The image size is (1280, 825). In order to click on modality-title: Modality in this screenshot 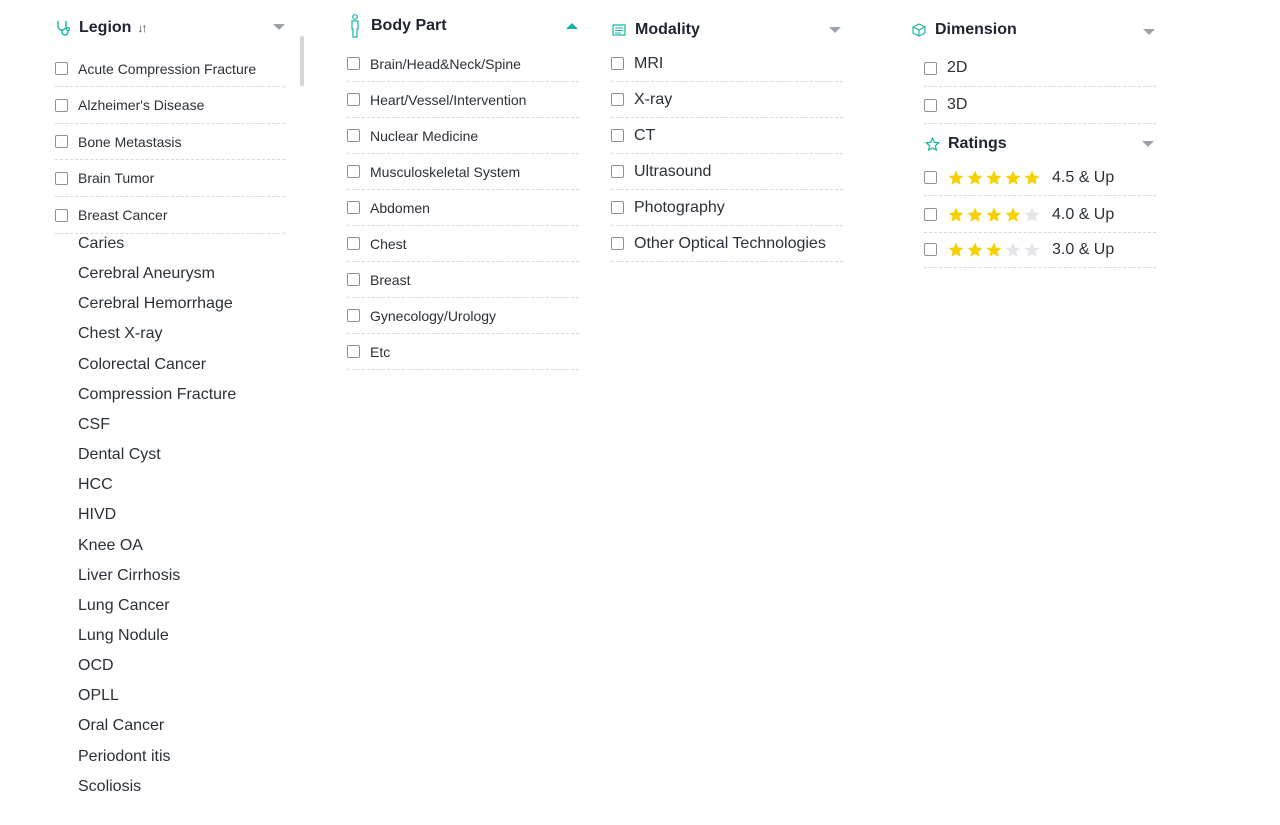, I will do `click(667, 29)`.